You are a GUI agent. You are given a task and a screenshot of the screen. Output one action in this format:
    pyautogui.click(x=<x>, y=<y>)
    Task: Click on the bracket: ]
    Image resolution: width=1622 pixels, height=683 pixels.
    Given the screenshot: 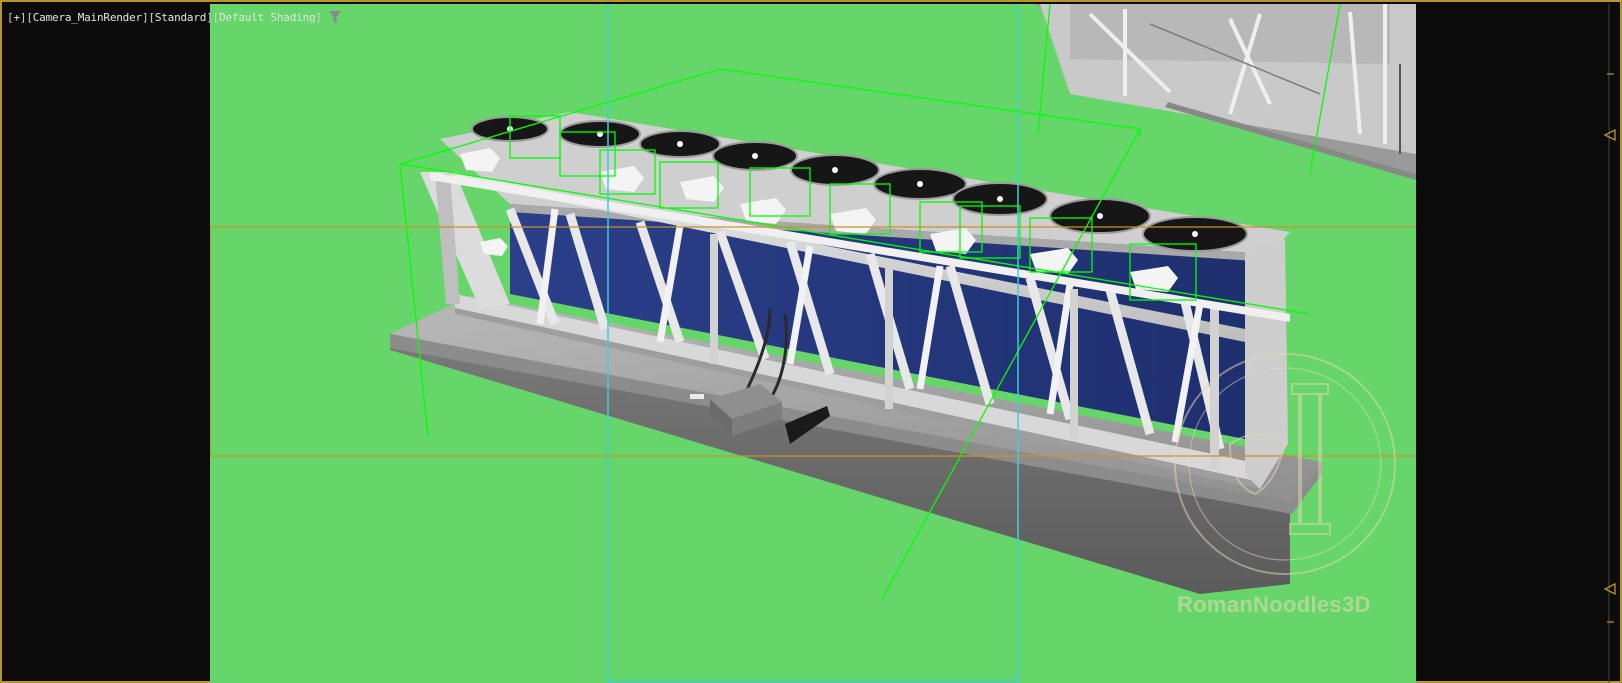 What is the action you would take?
    pyautogui.click(x=318, y=17)
    